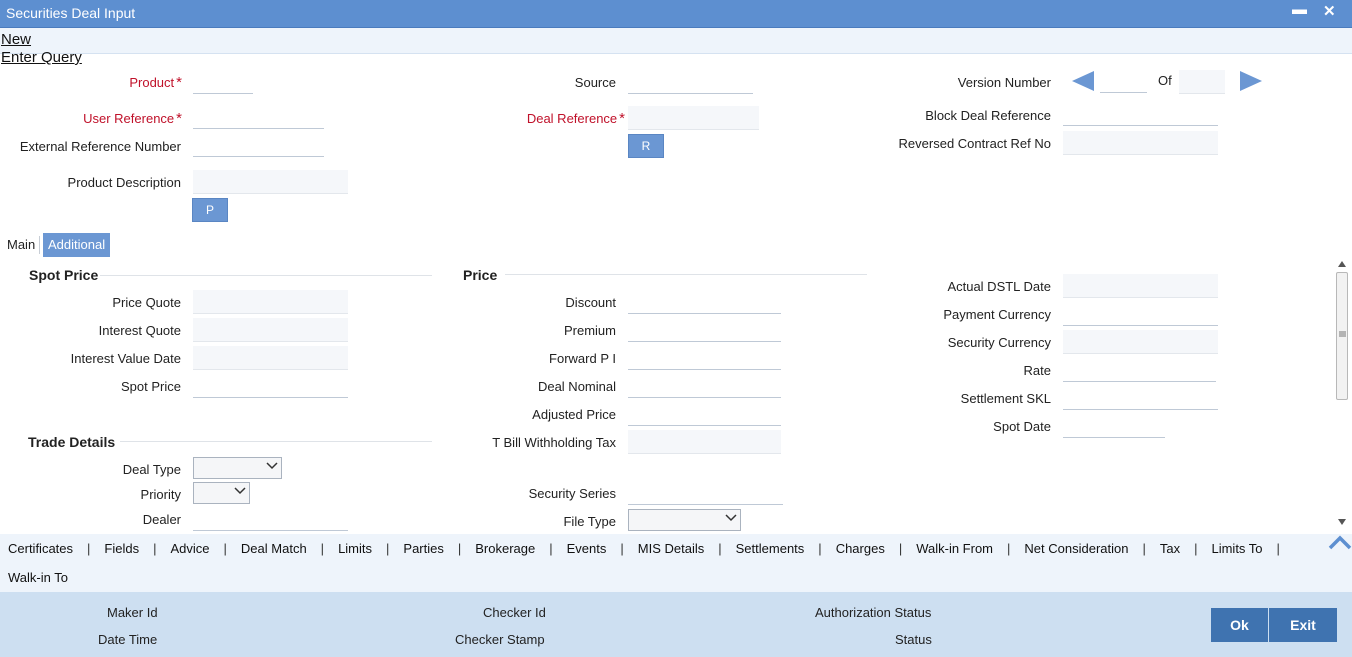  What do you see at coordinates (705, 493) in the screenshot?
I see `security-series-input` at bounding box center [705, 493].